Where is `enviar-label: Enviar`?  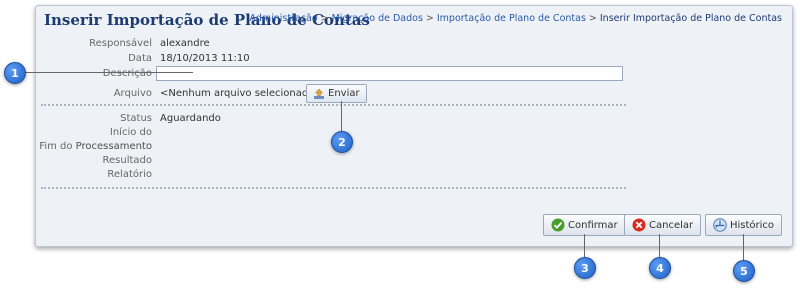 enviar-label: Enviar is located at coordinates (344, 93).